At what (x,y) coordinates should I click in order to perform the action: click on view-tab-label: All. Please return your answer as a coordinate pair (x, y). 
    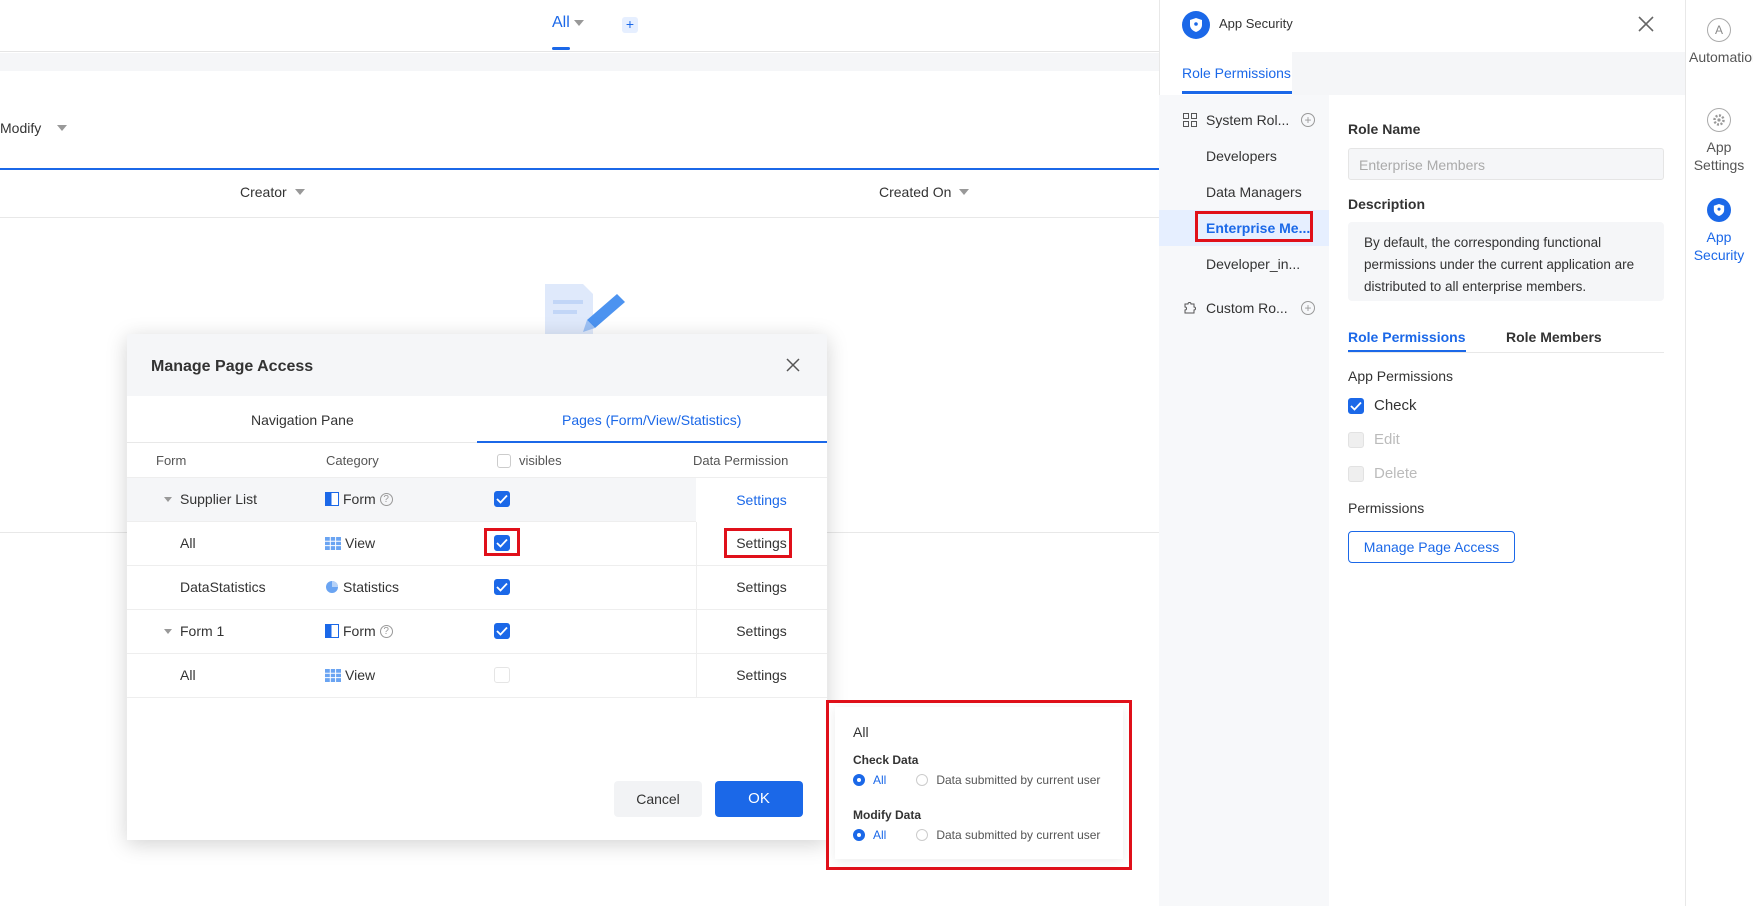
    Looking at the image, I should click on (561, 22).